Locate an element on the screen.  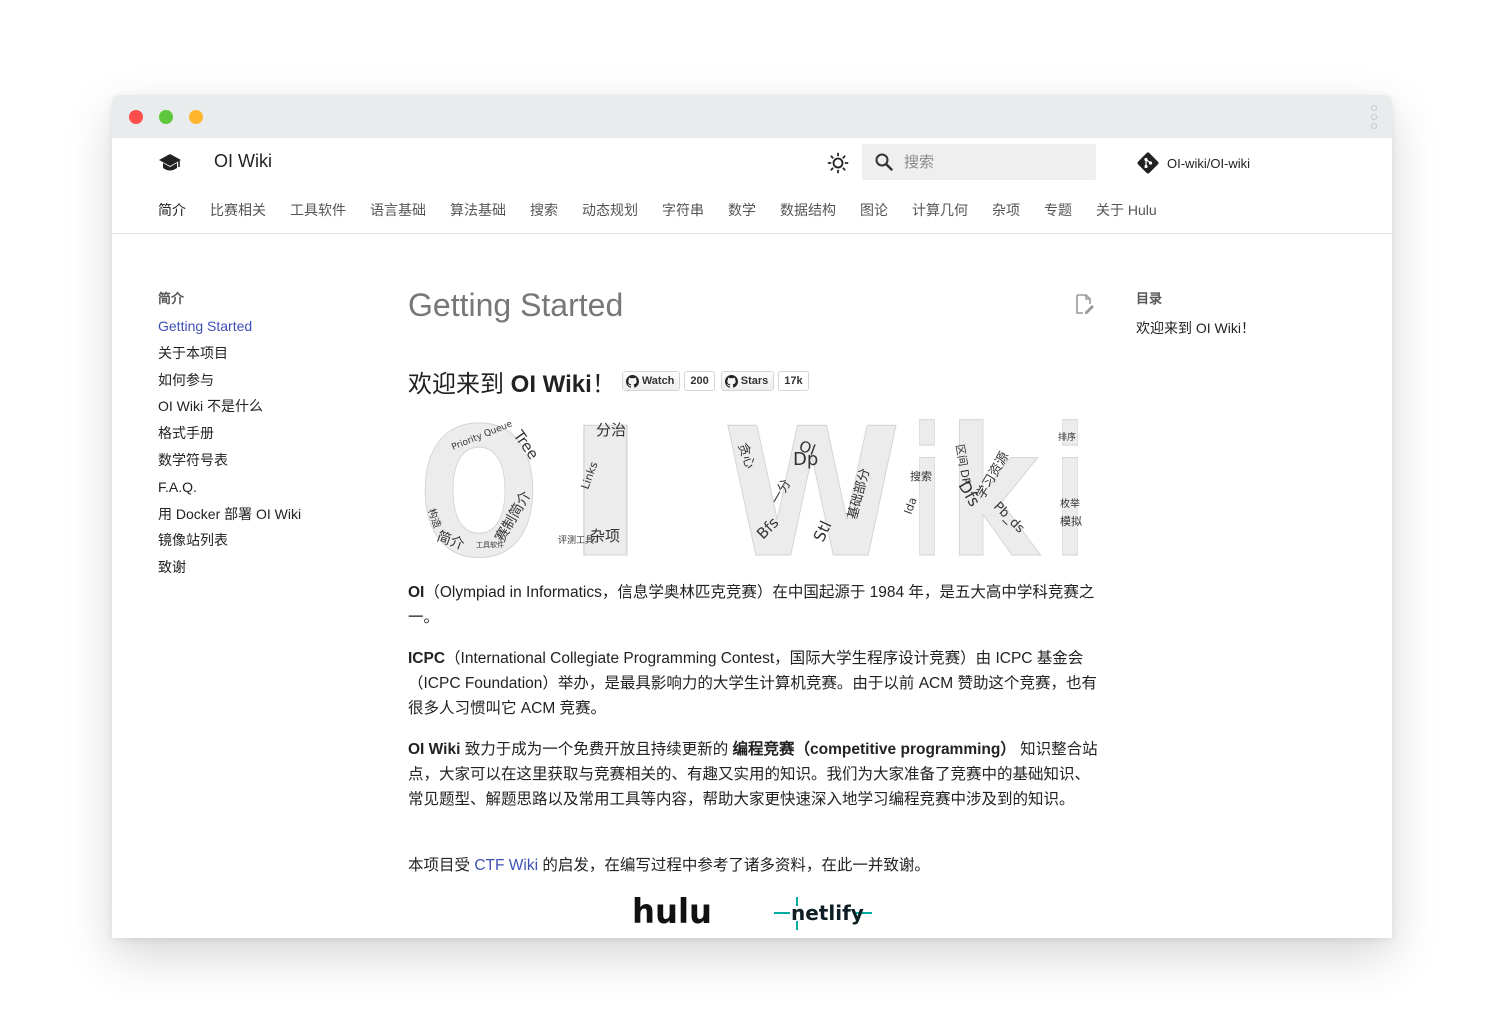
tab-ds: 数据结构 is located at coordinates (808, 210).